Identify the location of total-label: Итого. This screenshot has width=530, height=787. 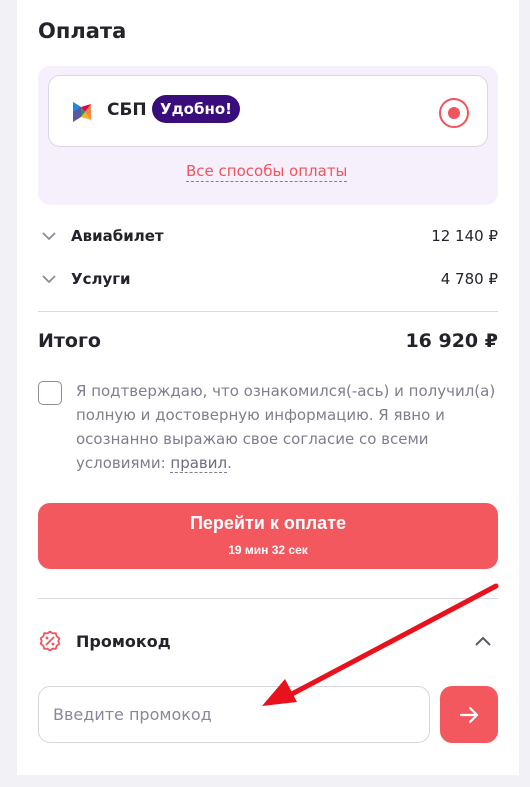
(69, 341).